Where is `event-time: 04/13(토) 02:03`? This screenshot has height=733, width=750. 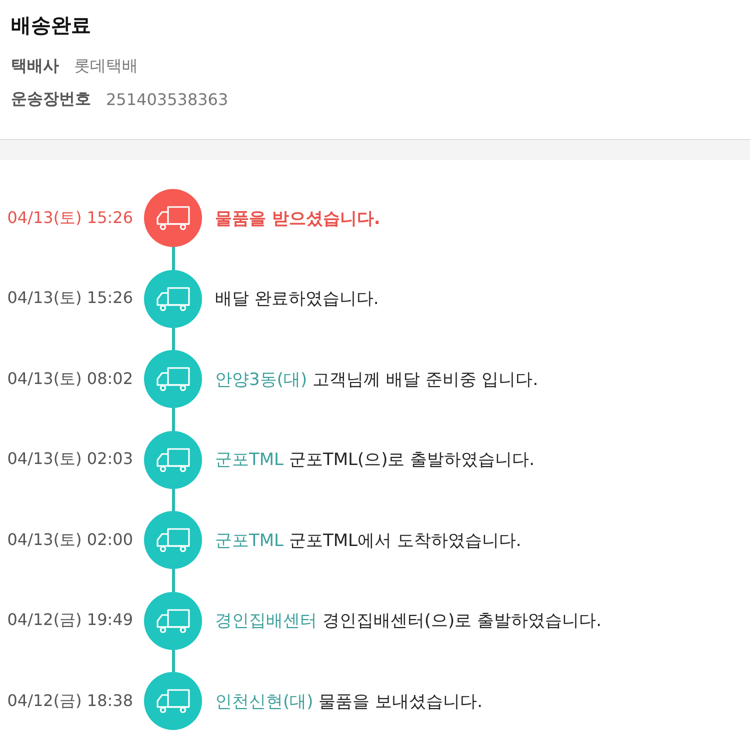 event-time: 04/13(토) 02:03 is located at coordinates (70, 459).